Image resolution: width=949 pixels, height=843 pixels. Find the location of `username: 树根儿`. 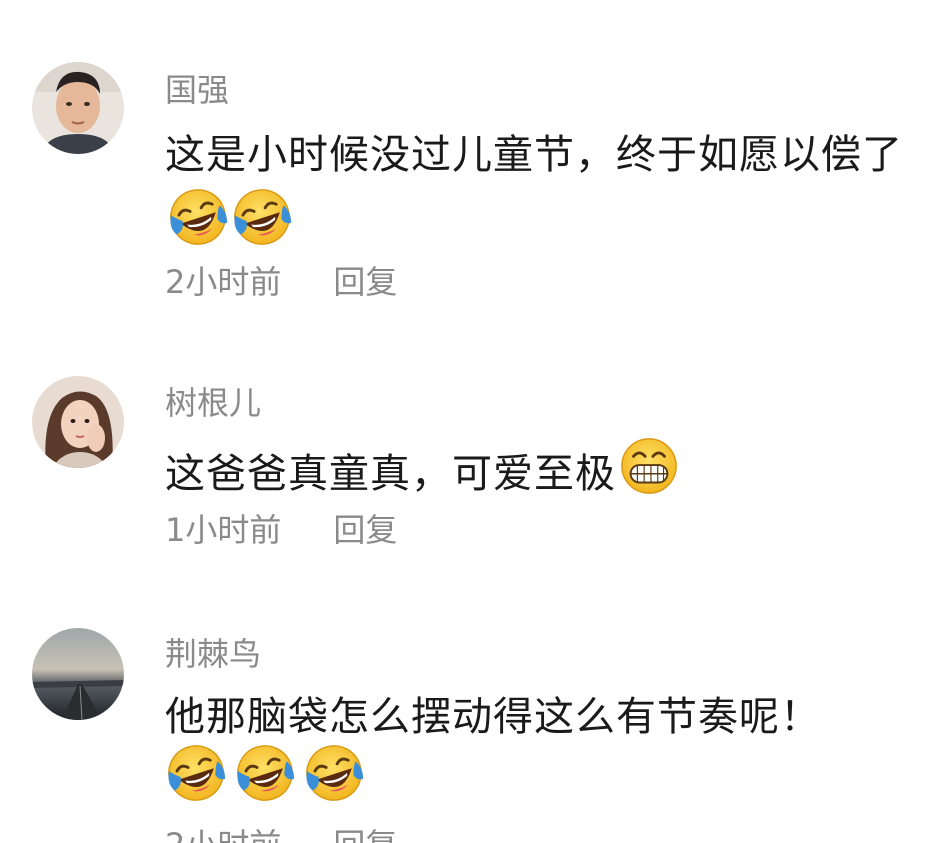

username: 树根儿 is located at coordinates (213, 403).